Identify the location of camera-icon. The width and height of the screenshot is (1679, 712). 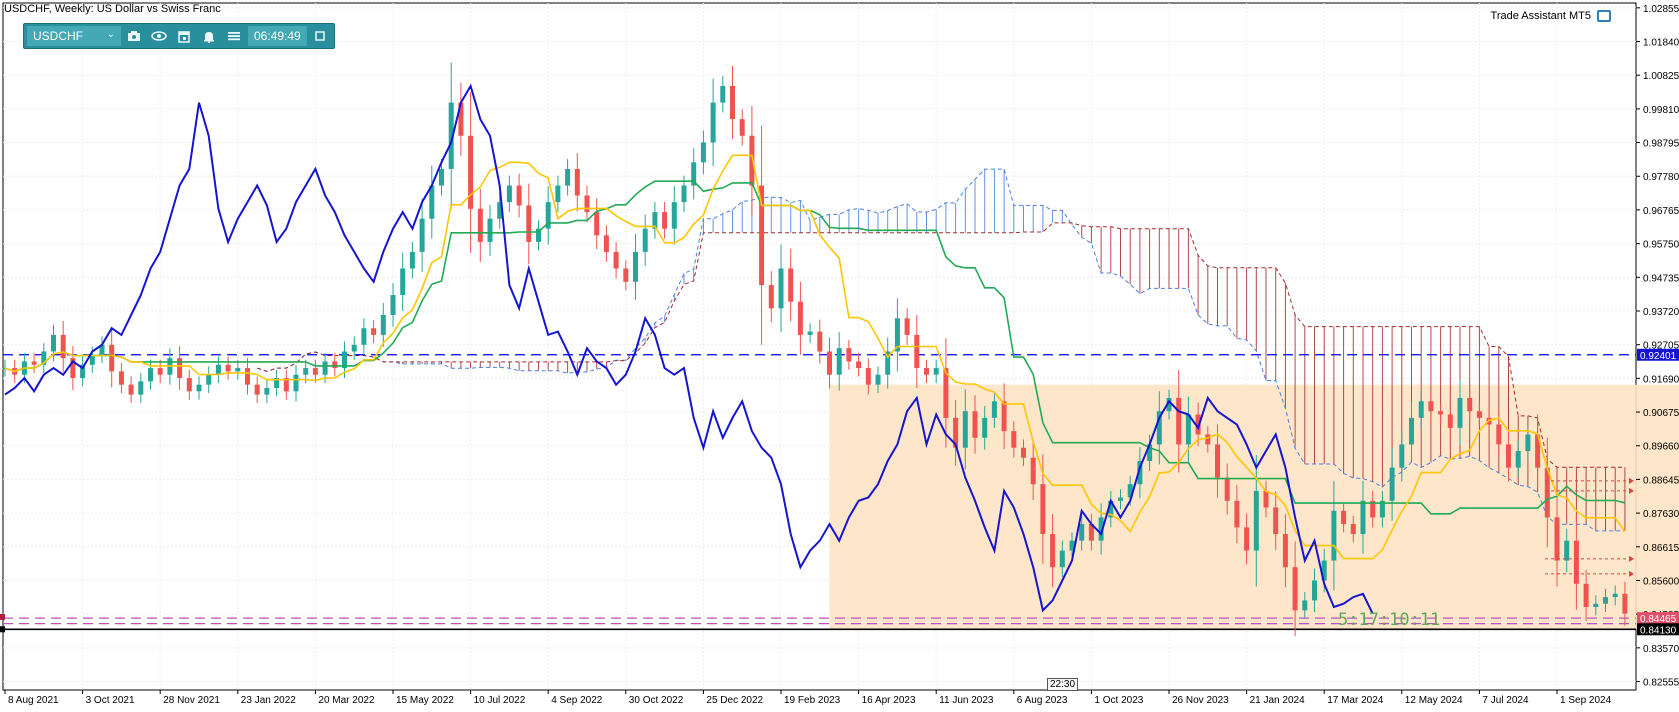
(134, 36).